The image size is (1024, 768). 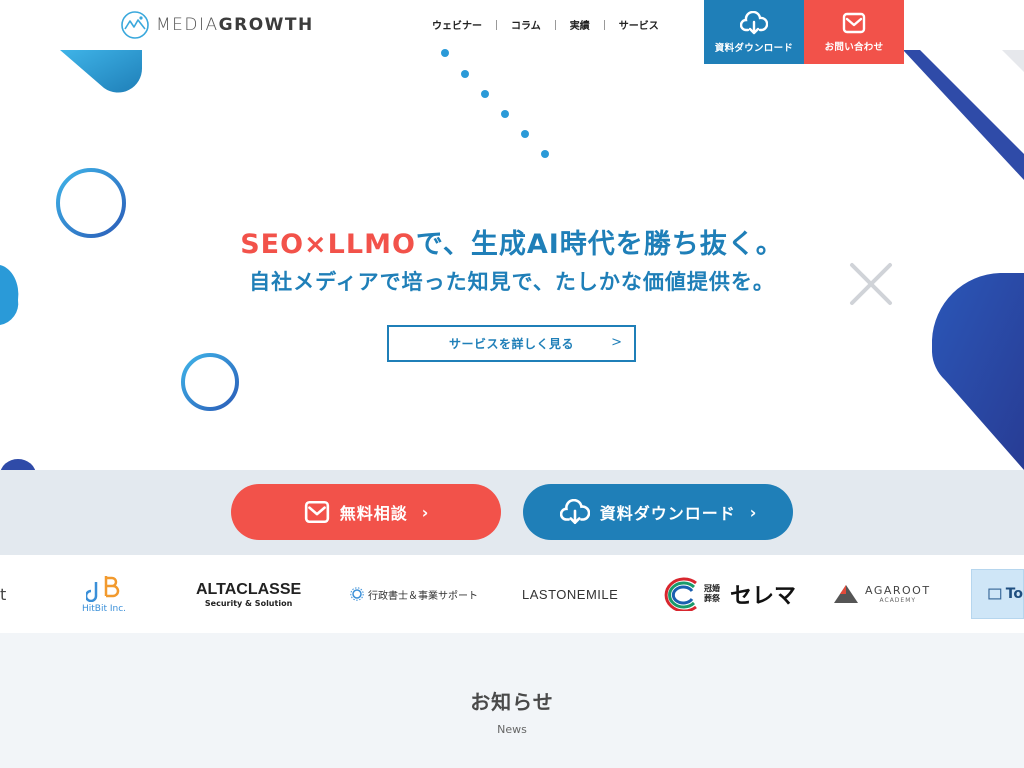 I want to click on client-logo-hitbit: HitBit Inc., so click(x=104, y=594).